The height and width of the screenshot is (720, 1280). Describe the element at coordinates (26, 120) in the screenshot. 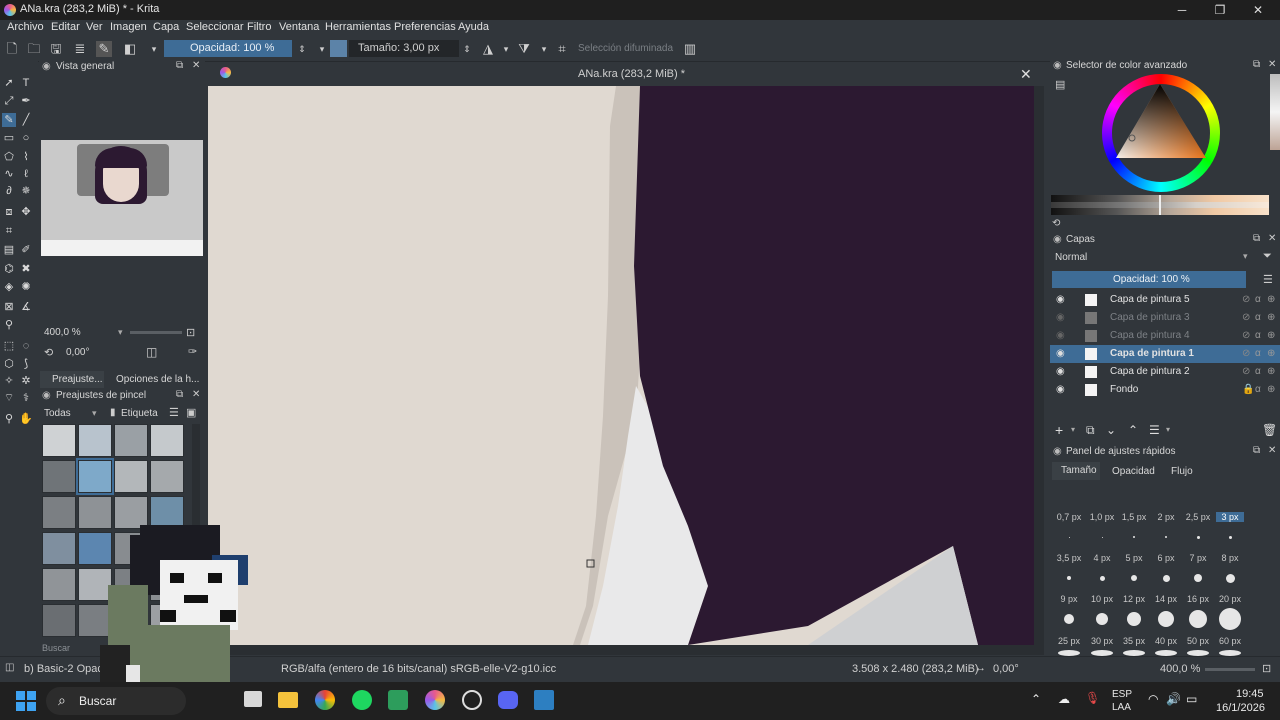

I see `line-tool-icon: ╱` at that location.